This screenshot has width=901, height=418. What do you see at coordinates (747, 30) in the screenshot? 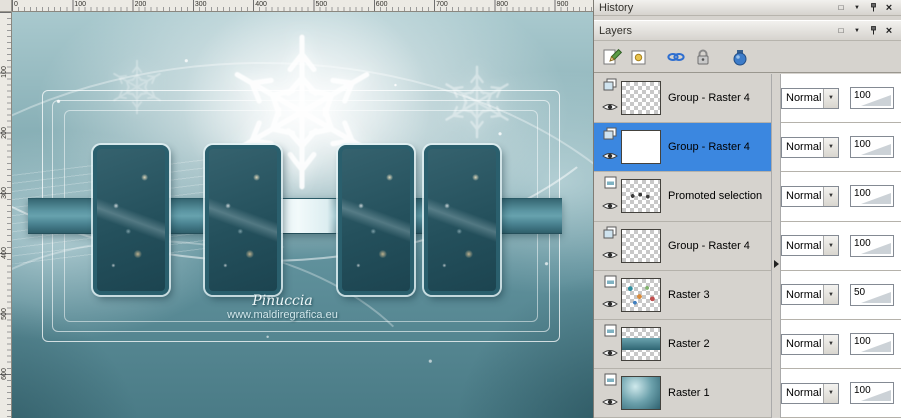
I see `layers-panel-header: Layers □ ▼ ×` at bounding box center [747, 30].